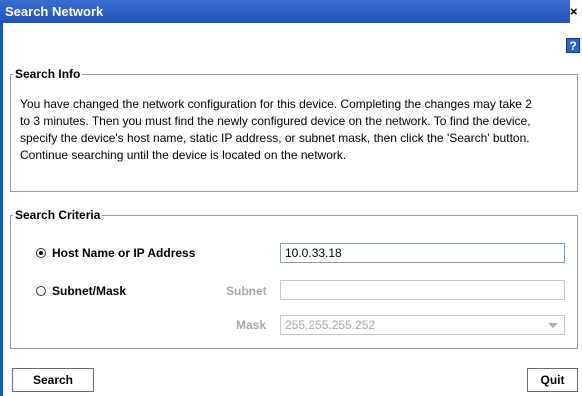 The image size is (582, 396). Describe the element at coordinates (422, 290) in the screenshot. I see `subnet-input` at that location.